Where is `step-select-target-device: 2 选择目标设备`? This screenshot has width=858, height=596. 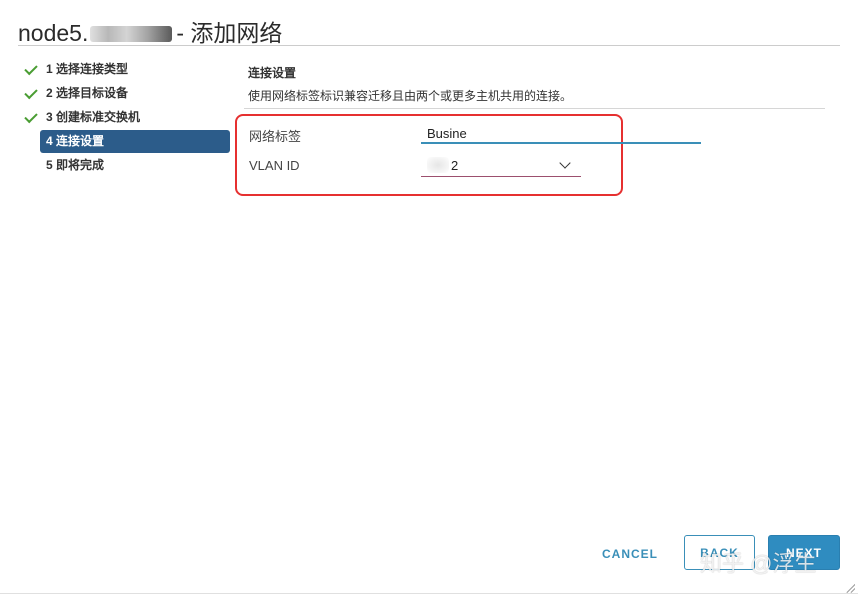
step-select-target-device: 2 选择目标设备 is located at coordinates (124, 93).